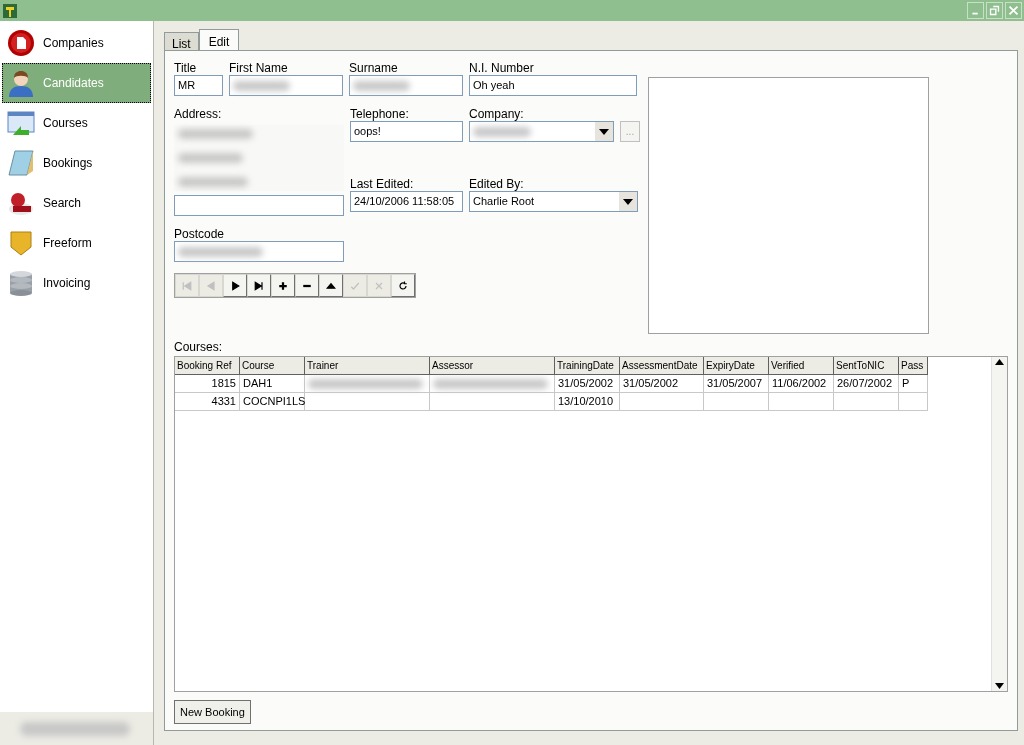 The height and width of the screenshot is (745, 1024). Describe the element at coordinates (367, 366) in the screenshot. I see `column-header: Trainer` at that location.